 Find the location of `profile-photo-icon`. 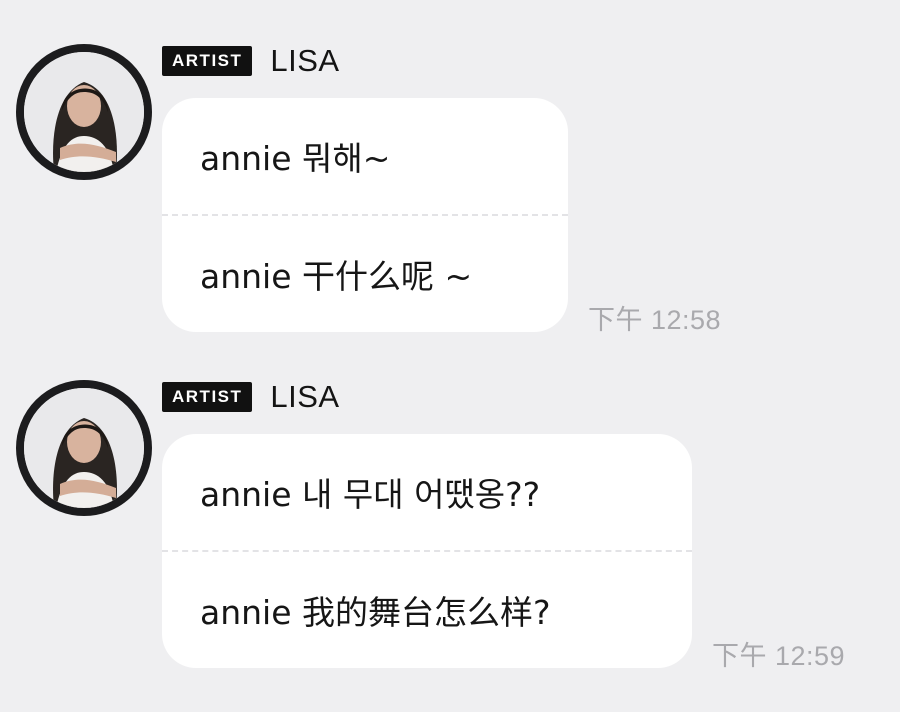

profile-photo-icon is located at coordinates (84, 448).